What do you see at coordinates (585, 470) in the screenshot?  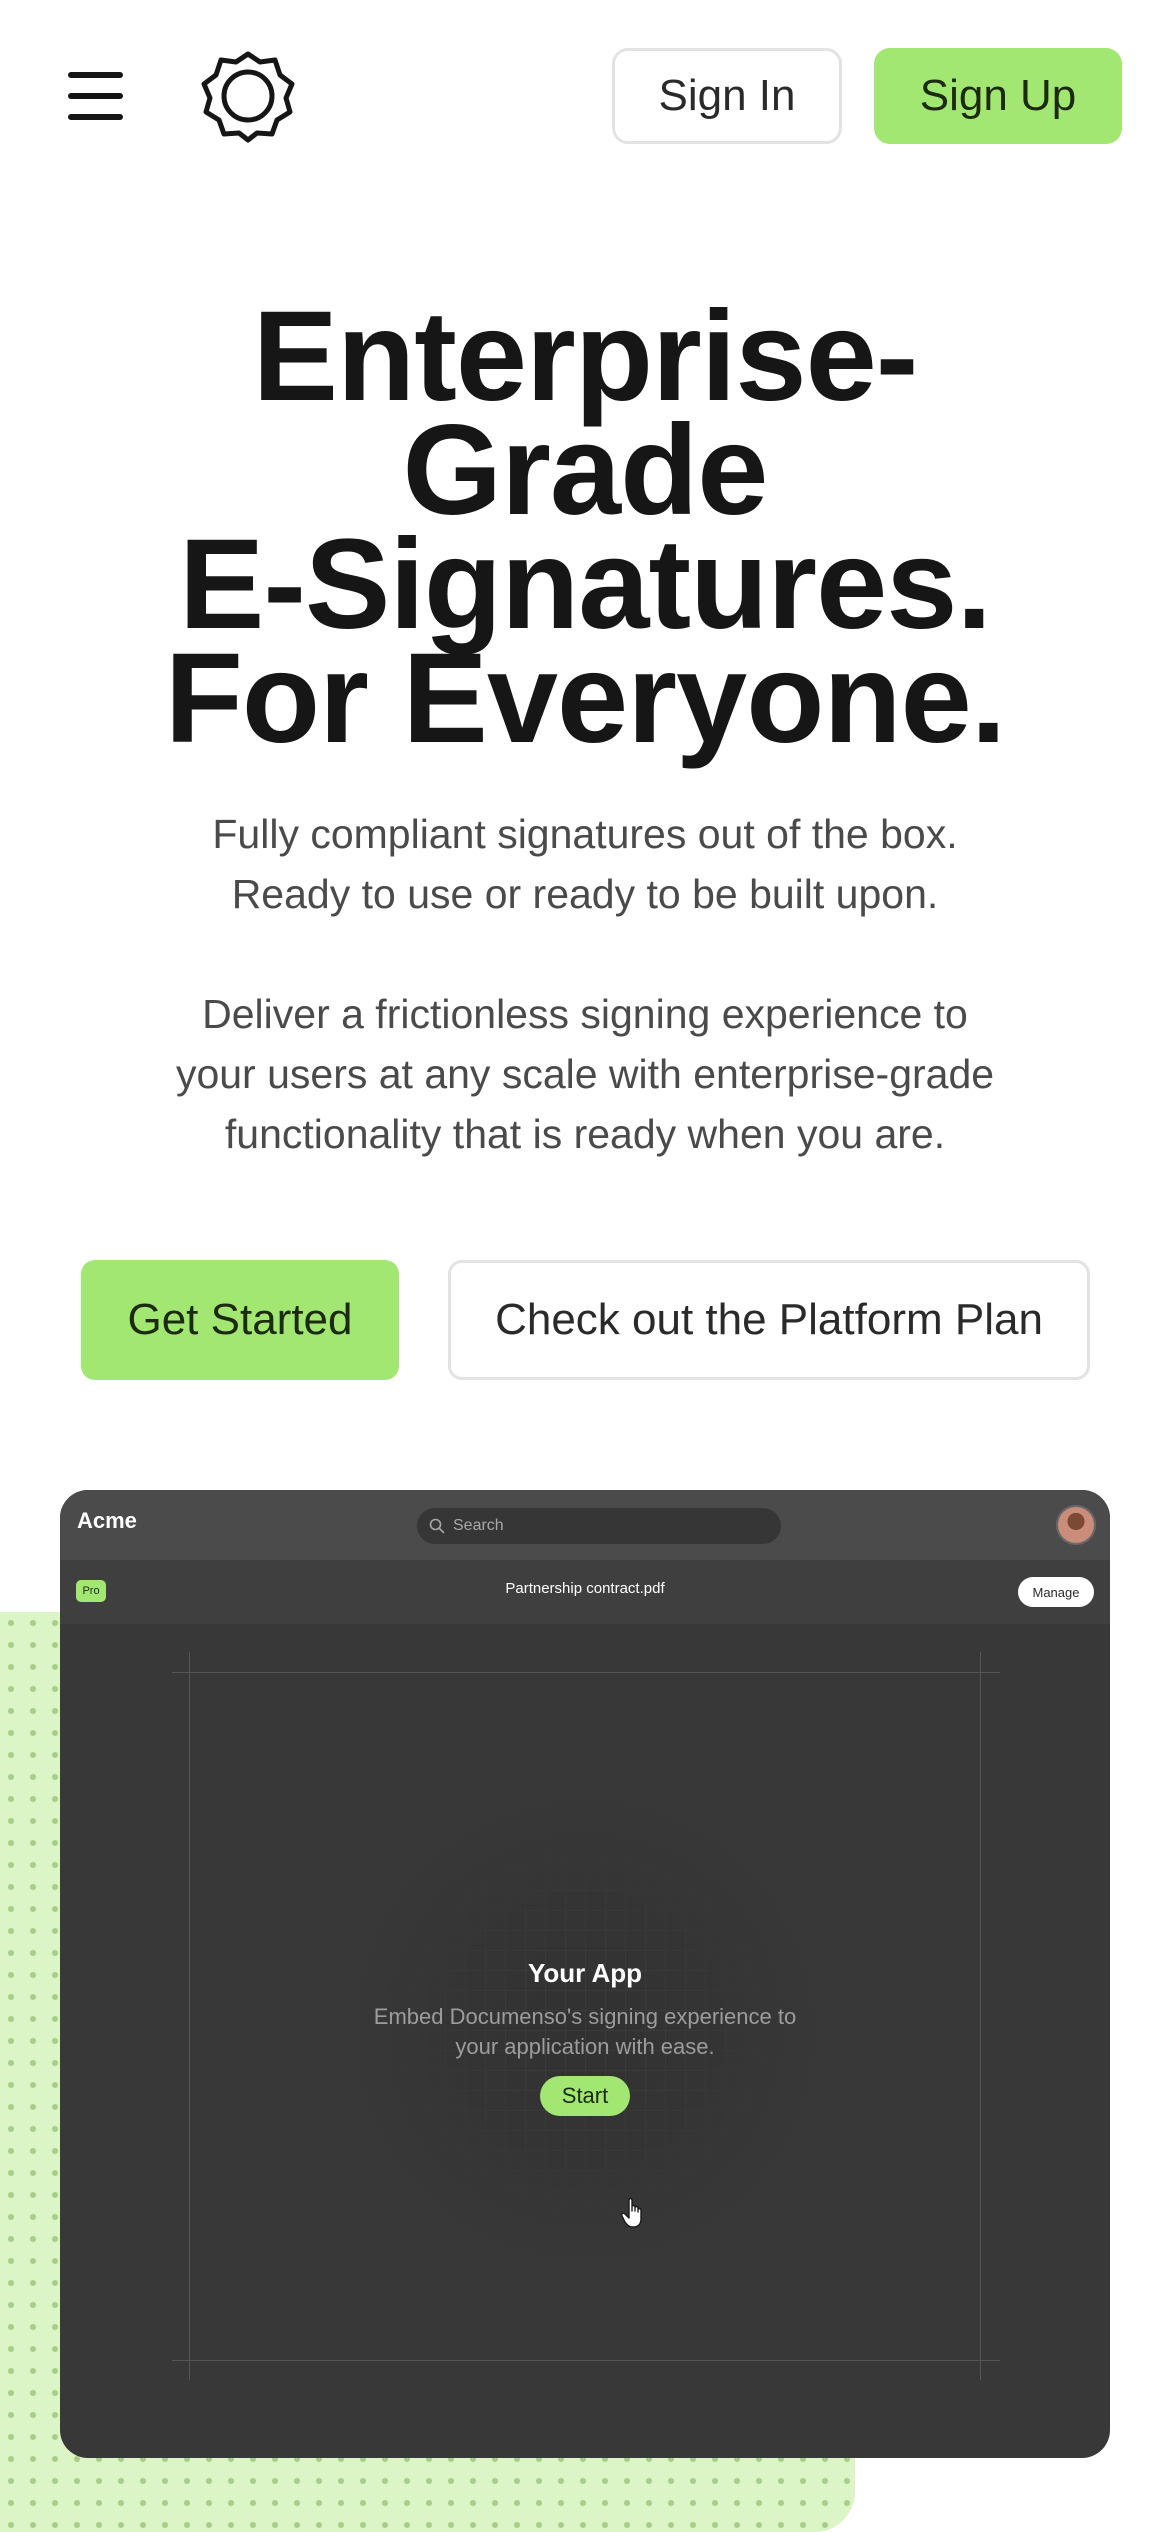 I see `hero-title-line: Grade` at bounding box center [585, 470].